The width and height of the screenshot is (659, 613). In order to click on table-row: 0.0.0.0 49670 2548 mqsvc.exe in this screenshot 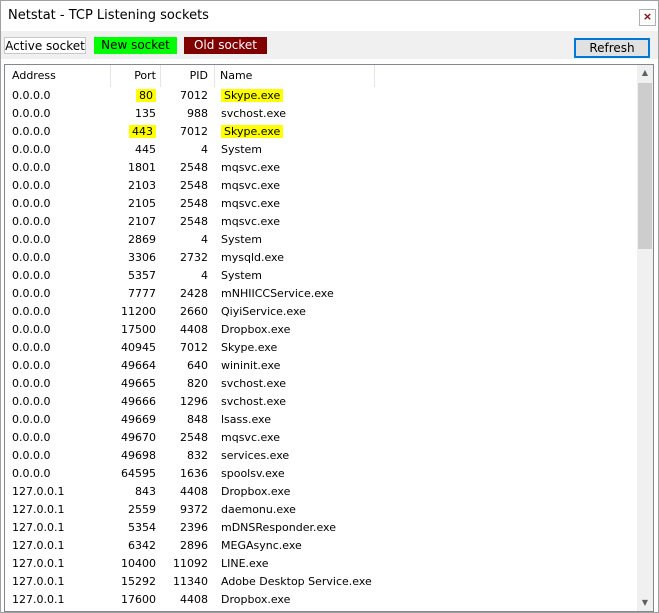, I will do `click(321, 438)`.